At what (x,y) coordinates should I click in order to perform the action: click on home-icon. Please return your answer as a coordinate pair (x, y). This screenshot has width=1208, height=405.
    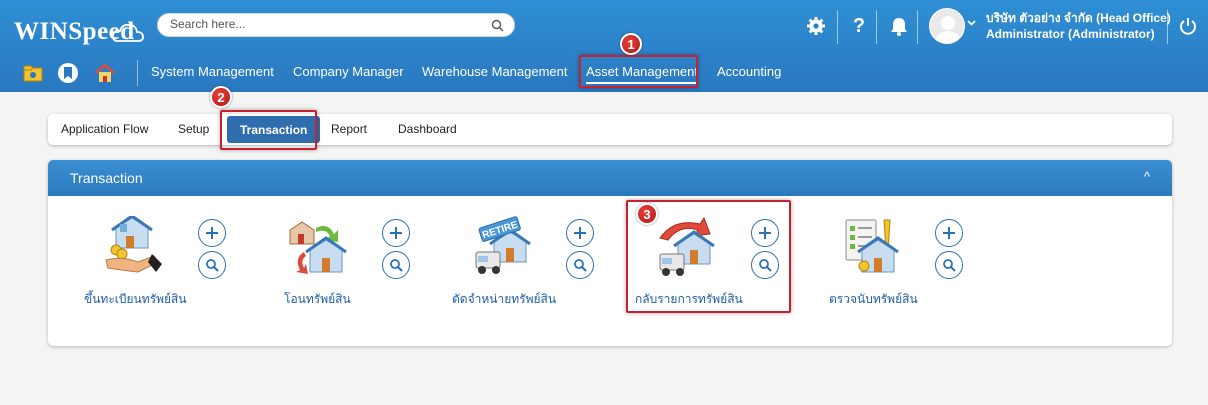
    Looking at the image, I should click on (105, 73).